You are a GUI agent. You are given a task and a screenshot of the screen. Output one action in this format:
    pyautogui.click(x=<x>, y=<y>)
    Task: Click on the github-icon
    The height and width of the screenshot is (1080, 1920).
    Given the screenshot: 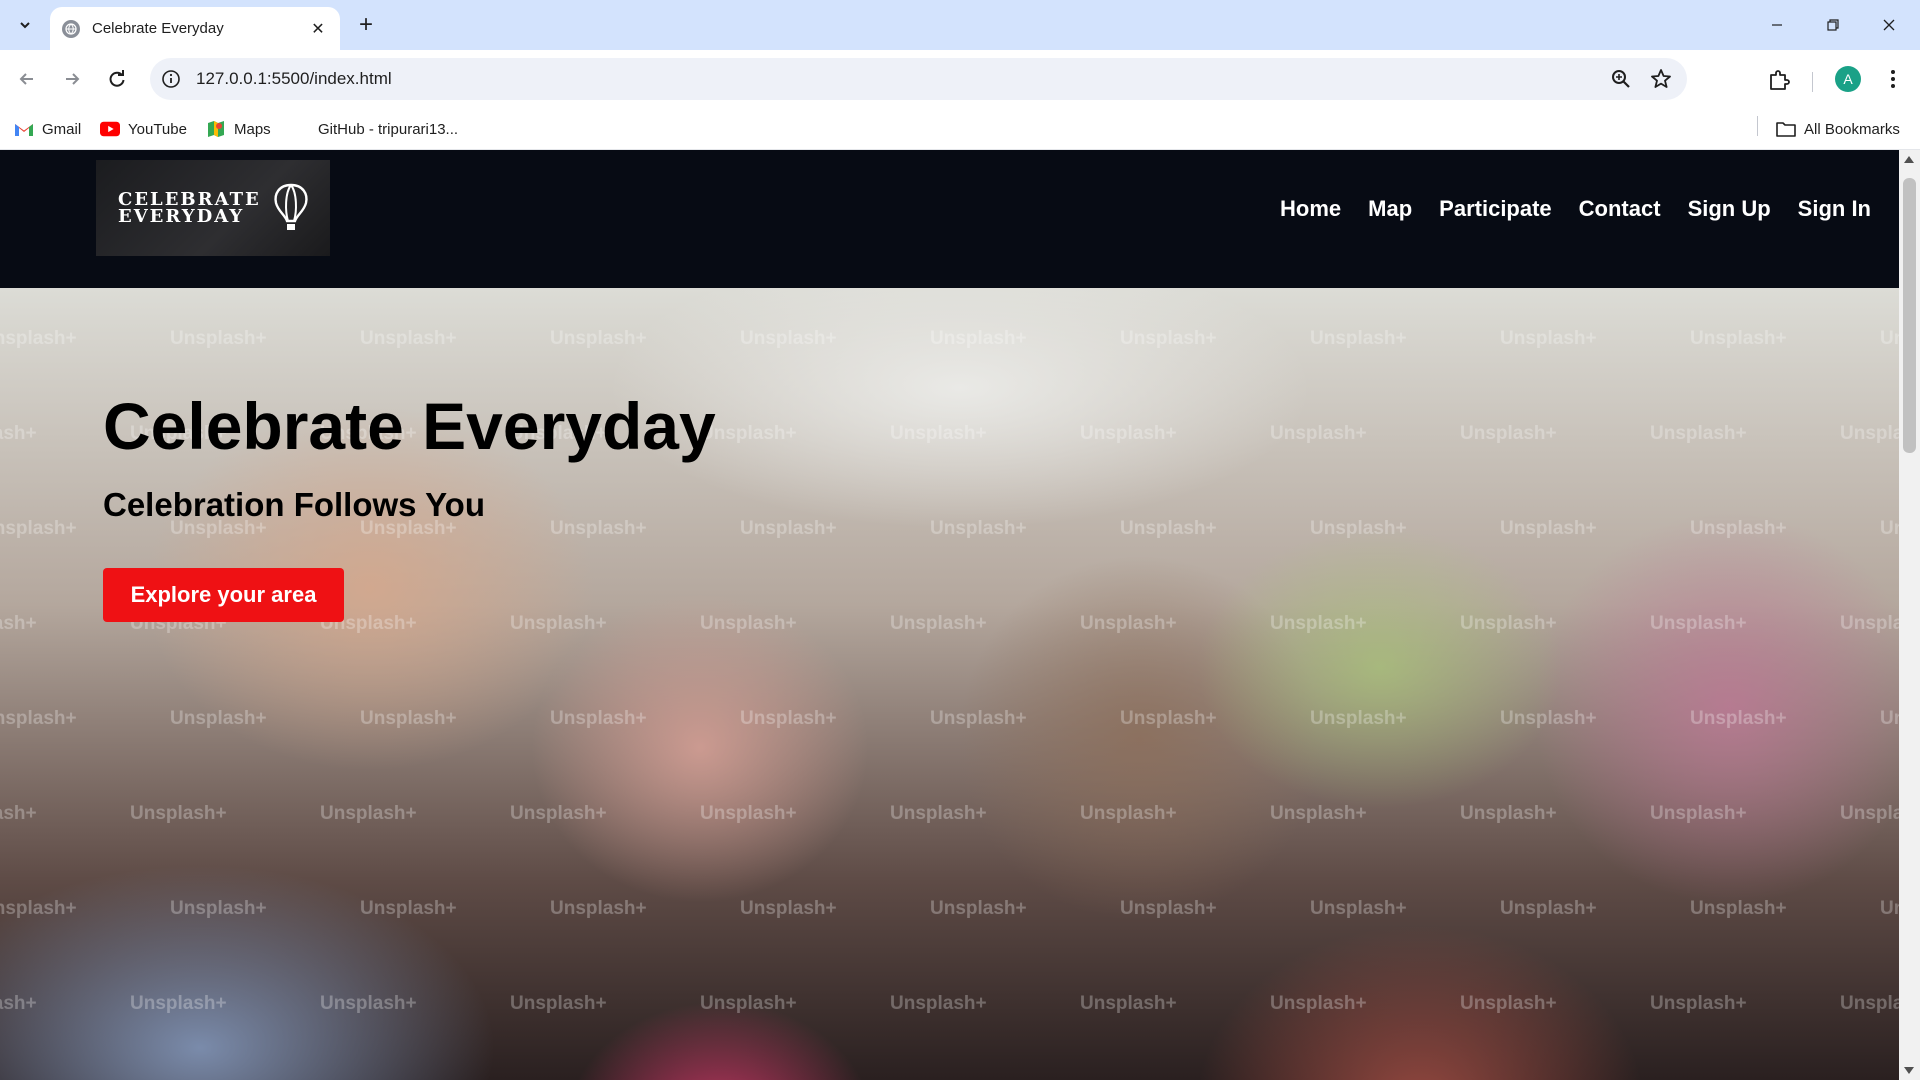 What is the action you would take?
    pyautogui.click(x=300, y=129)
    